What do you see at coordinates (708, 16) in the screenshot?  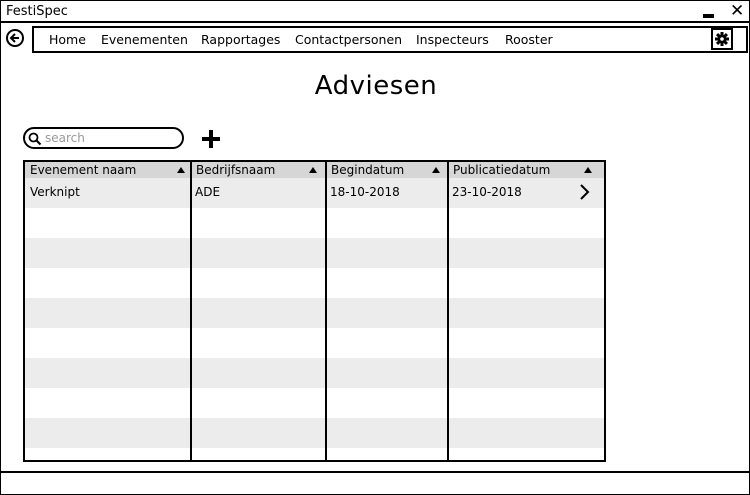 I see `minimize-icon` at bounding box center [708, 16].